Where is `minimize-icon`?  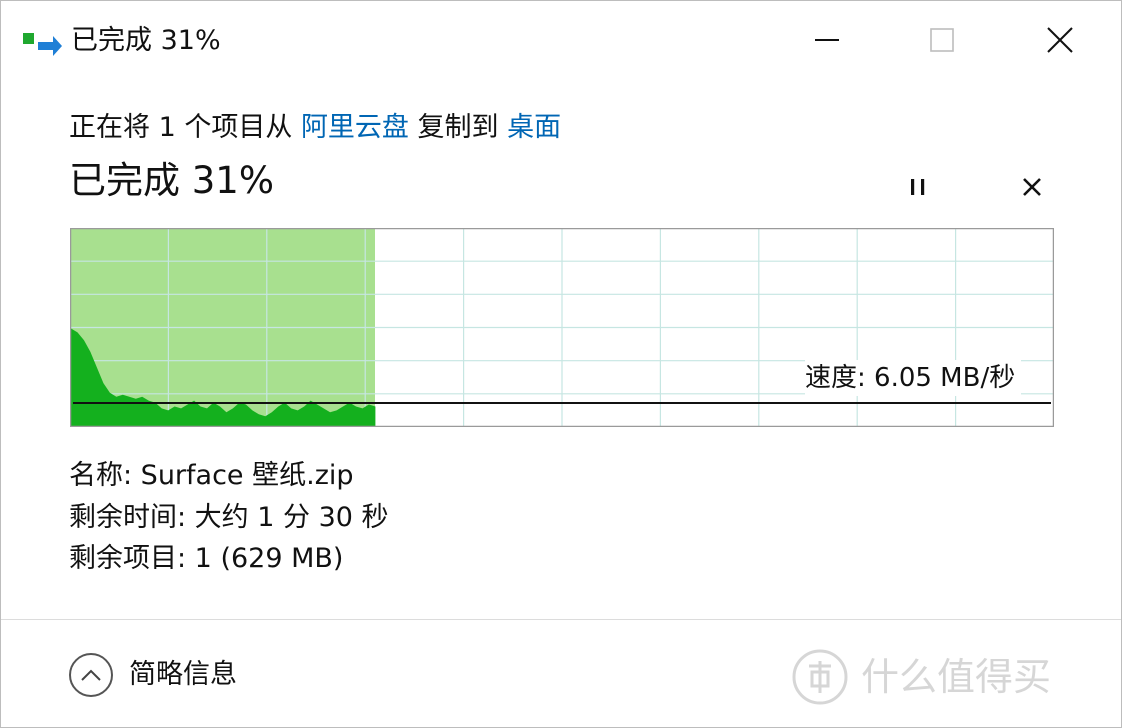
minimize-icon is located at coordinates (827, 40).